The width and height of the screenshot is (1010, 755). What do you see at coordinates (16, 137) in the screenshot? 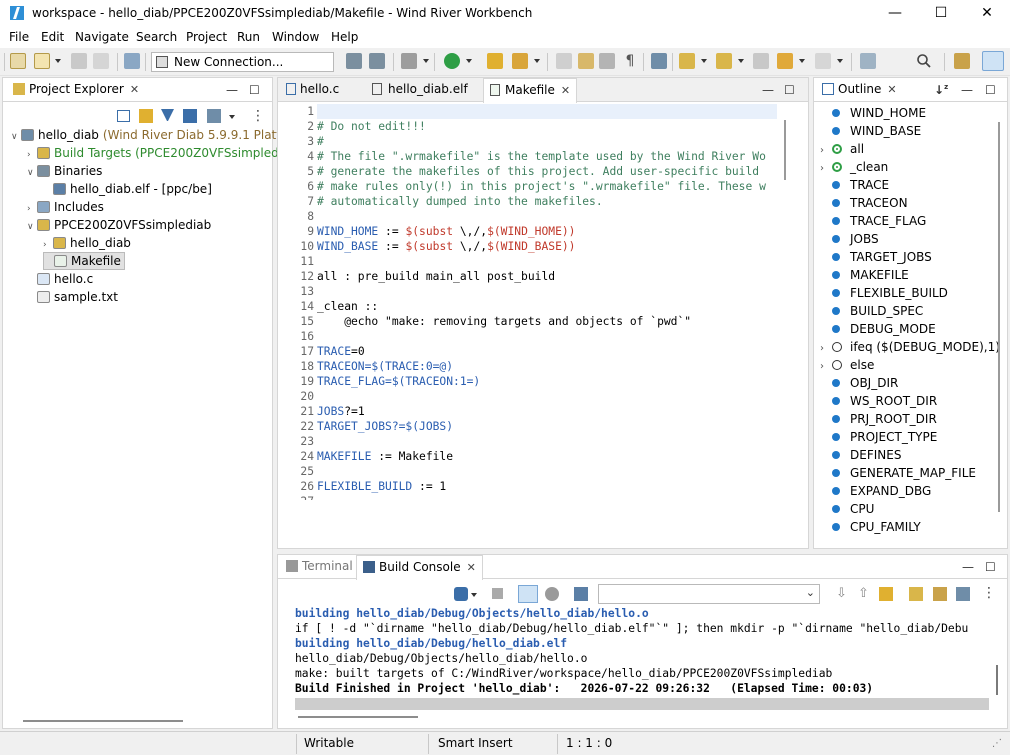
I see `expand-toggle-icon: ∨` at bounding box center [16, 137].